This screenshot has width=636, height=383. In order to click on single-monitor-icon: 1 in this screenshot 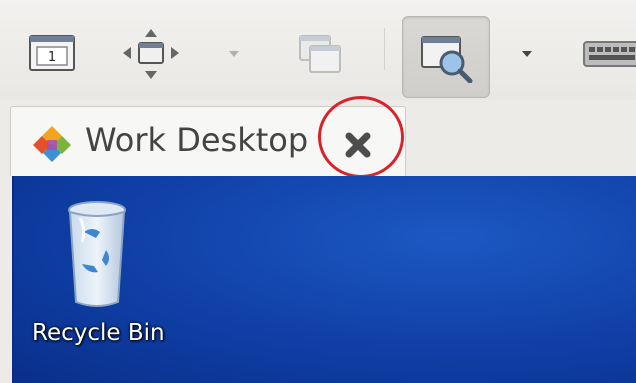, I will do `click(52, 53)`.